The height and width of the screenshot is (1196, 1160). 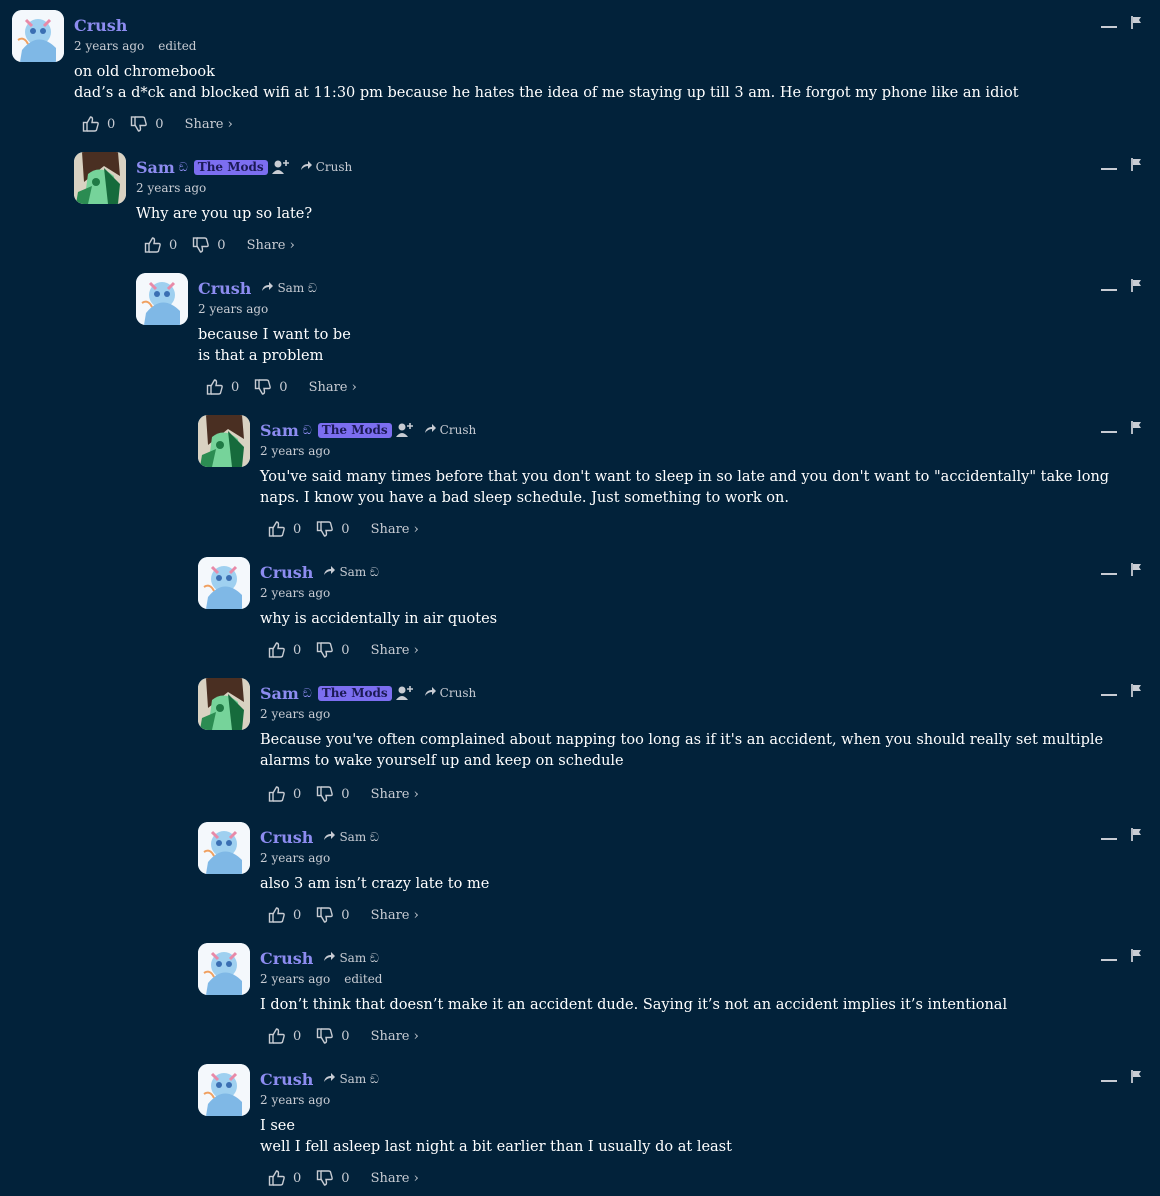 What do you see at coordinates (629, 346) in the screenshot?
I see `comment-body: because I want to be is that a problem` at bounding box center [629, 346].